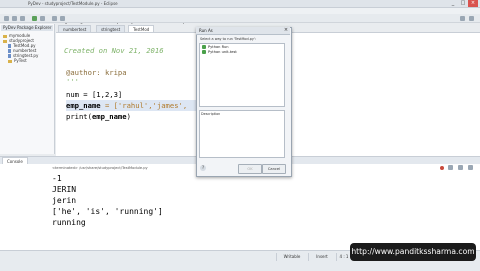 Image resolution: width=480 pixels, height=271 pixels. I want to click on status-insert: Insert, so click(321, 257).